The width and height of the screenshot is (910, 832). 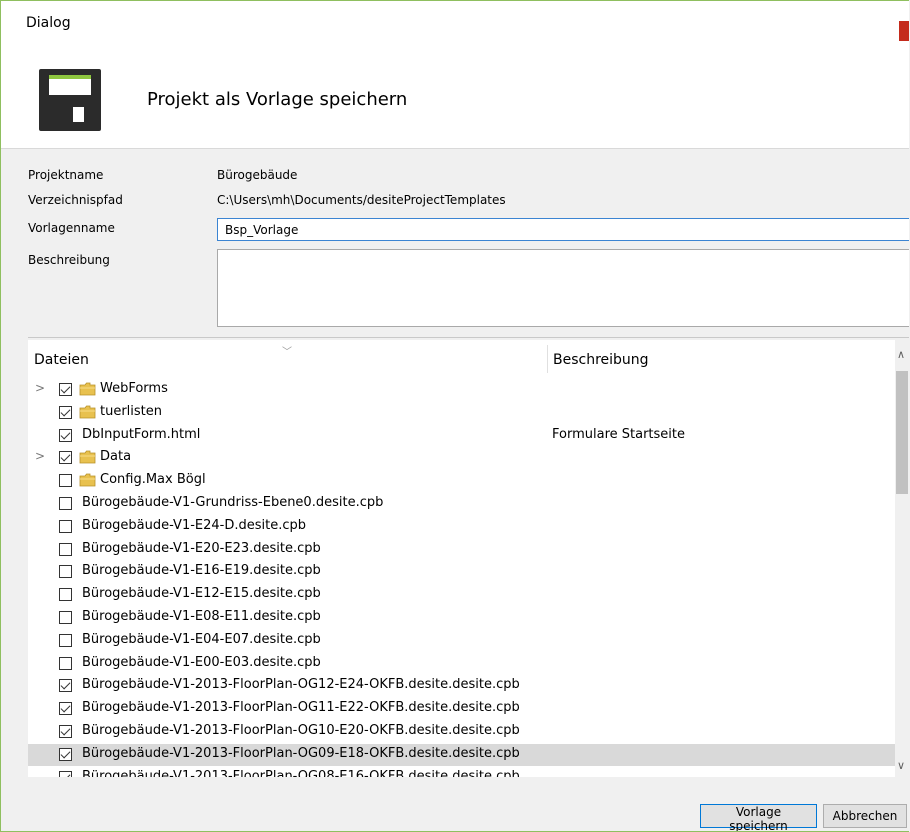 I want to click on directory-path-label: Verzeichnispfad, so click(x=75, y=200).